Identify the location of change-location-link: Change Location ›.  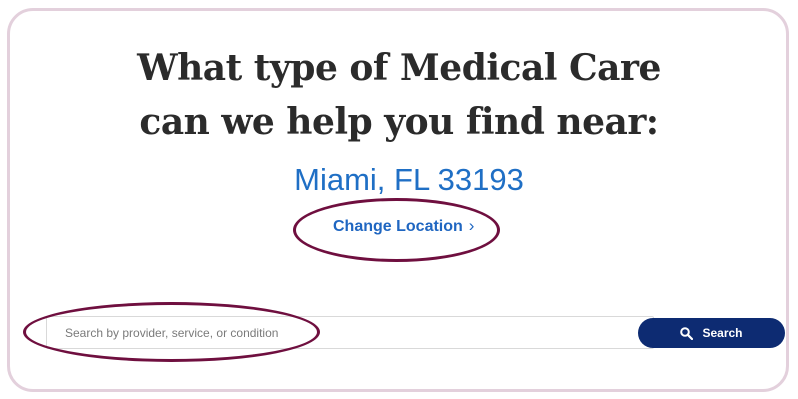
(403, 226).